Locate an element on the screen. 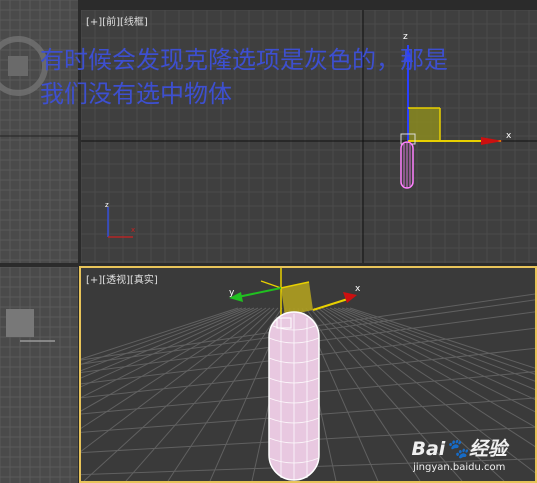 The height and width of the screenshot is (483, 537). x-axis-label: x is located at coordinates (509, 136).